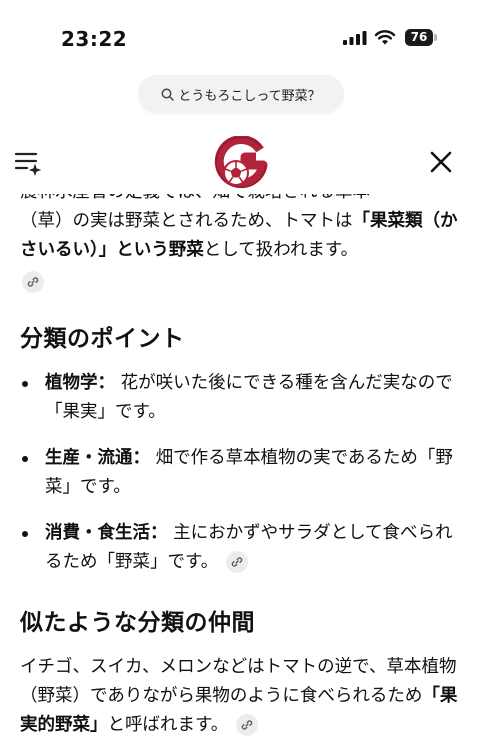 The image size is (480, 748). I want to click on close-icon, so click(441, 162).